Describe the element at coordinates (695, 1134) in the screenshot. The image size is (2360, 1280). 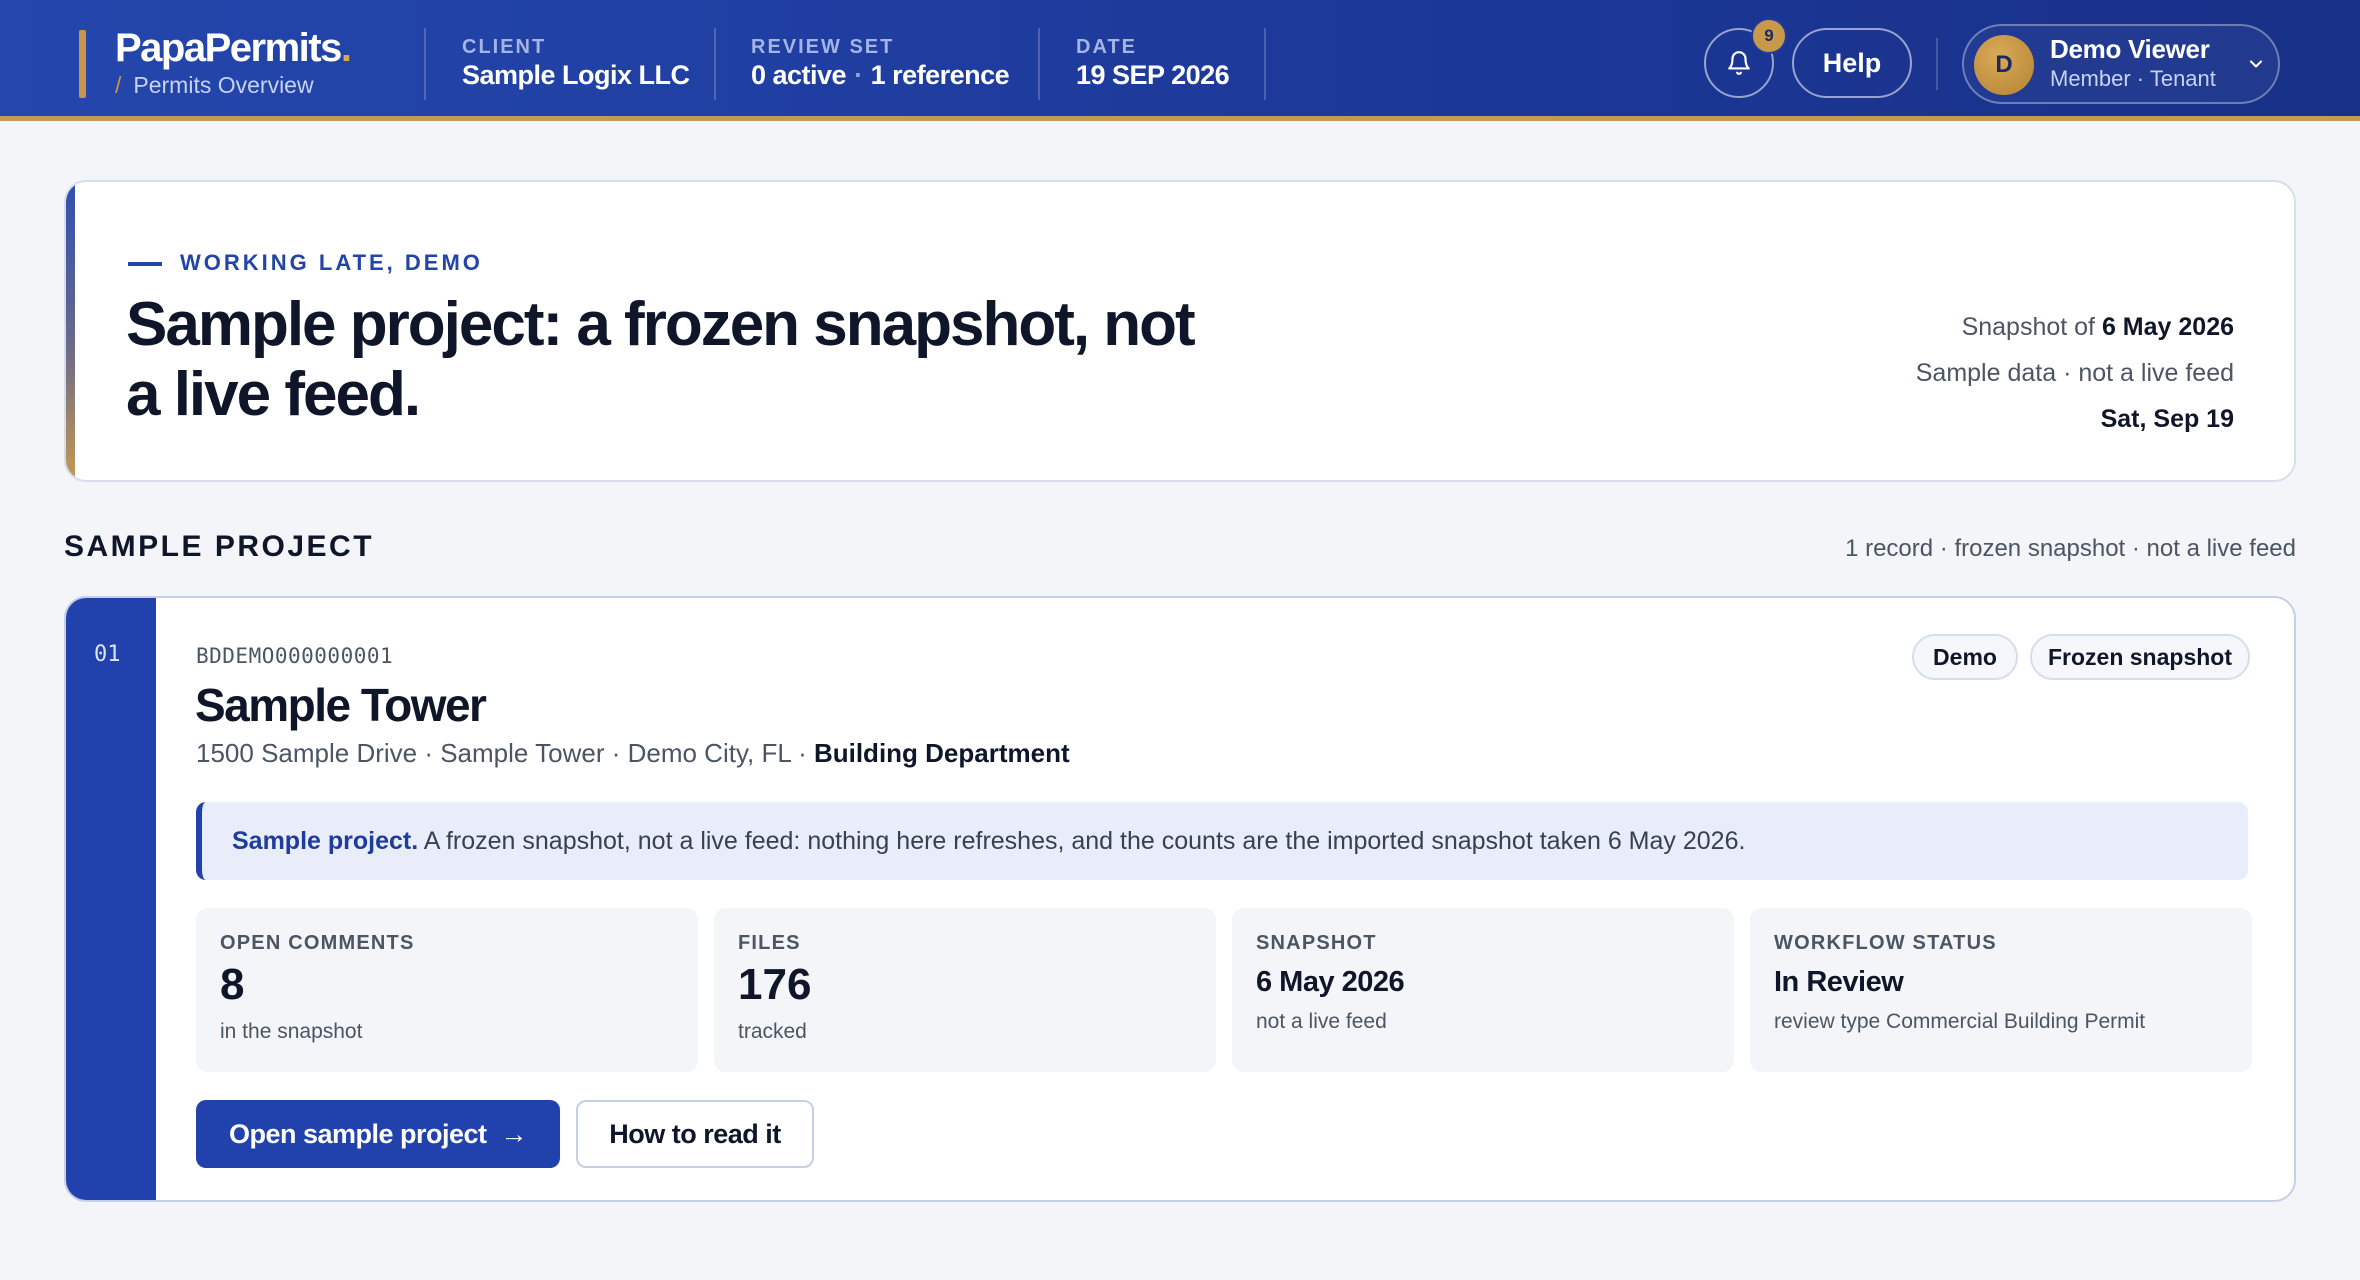
I see `how-to-read-button: How to read it` at that location.